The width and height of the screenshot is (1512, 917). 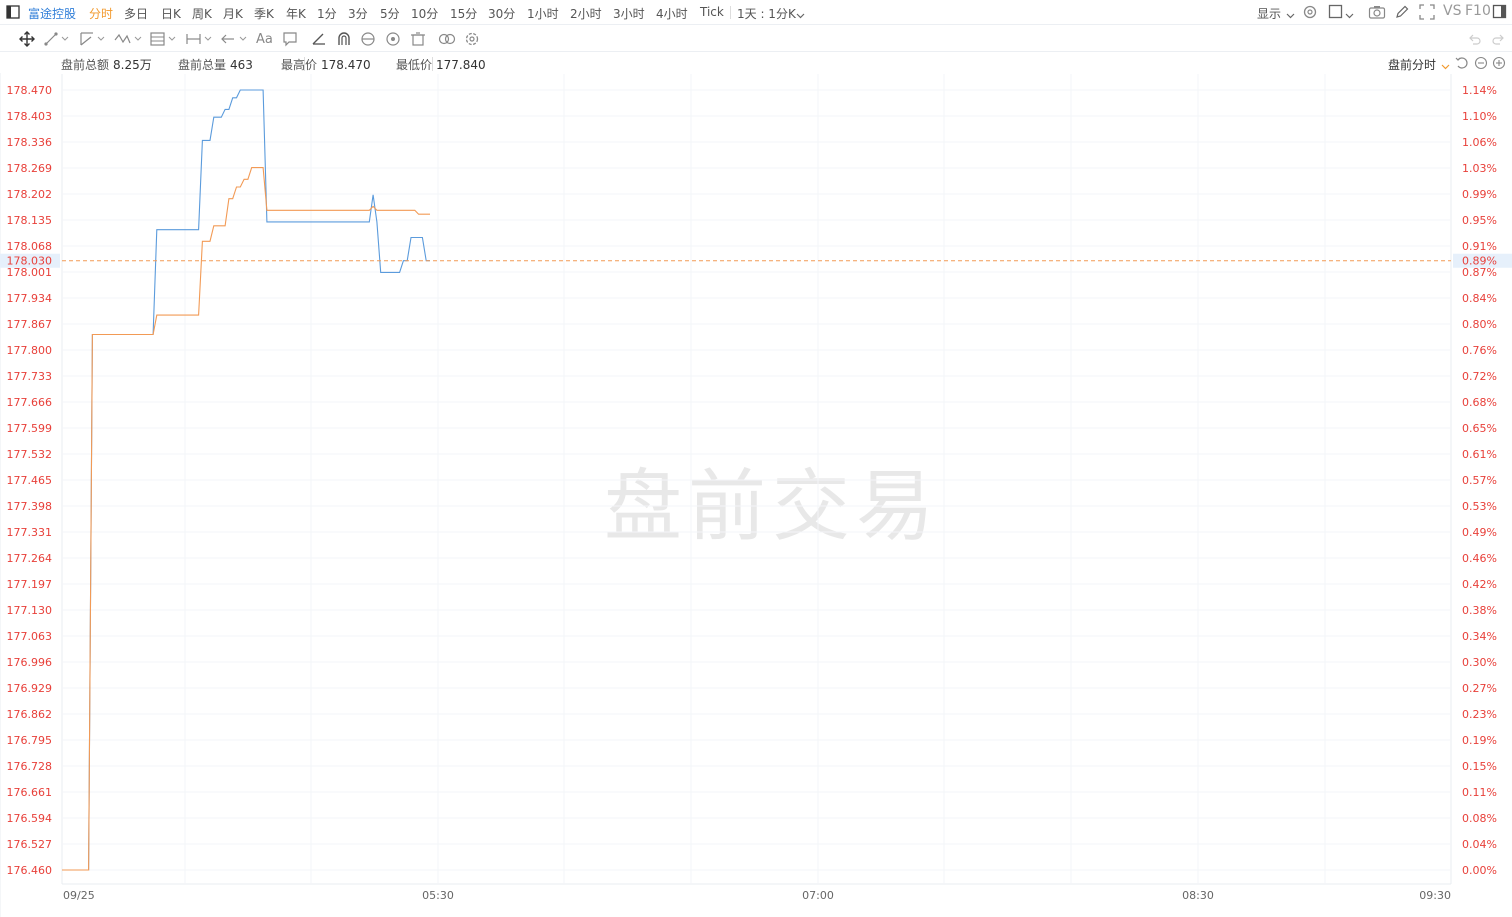 What do you see at coordinates (1479, 584) in the screenshot?
I see `y-tick-right: 0.42%` at bounding box center [1479, 584].